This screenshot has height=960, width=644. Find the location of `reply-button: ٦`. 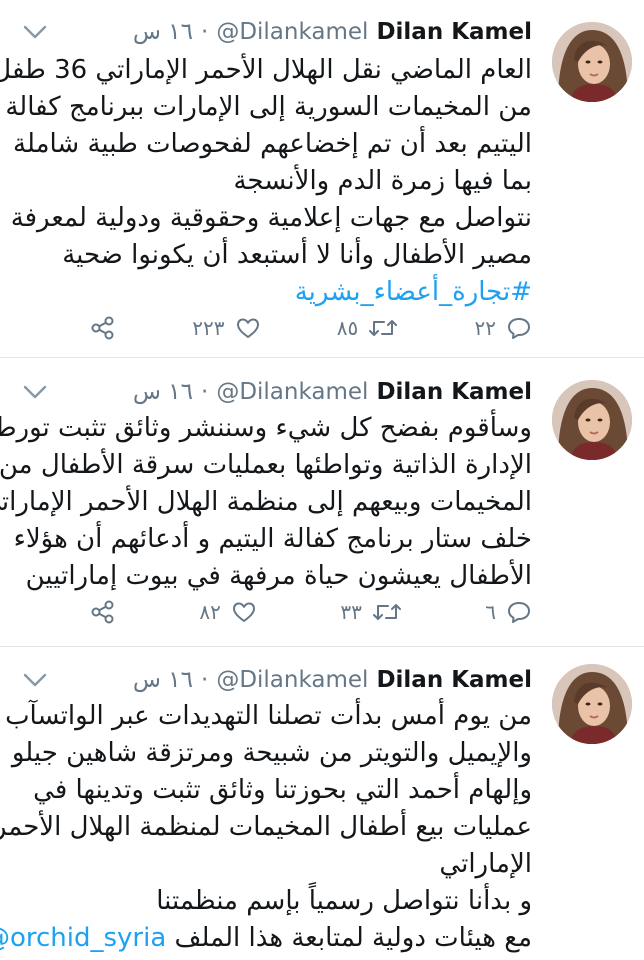

reply-button: ٦ is located at coordinates (508, 612).